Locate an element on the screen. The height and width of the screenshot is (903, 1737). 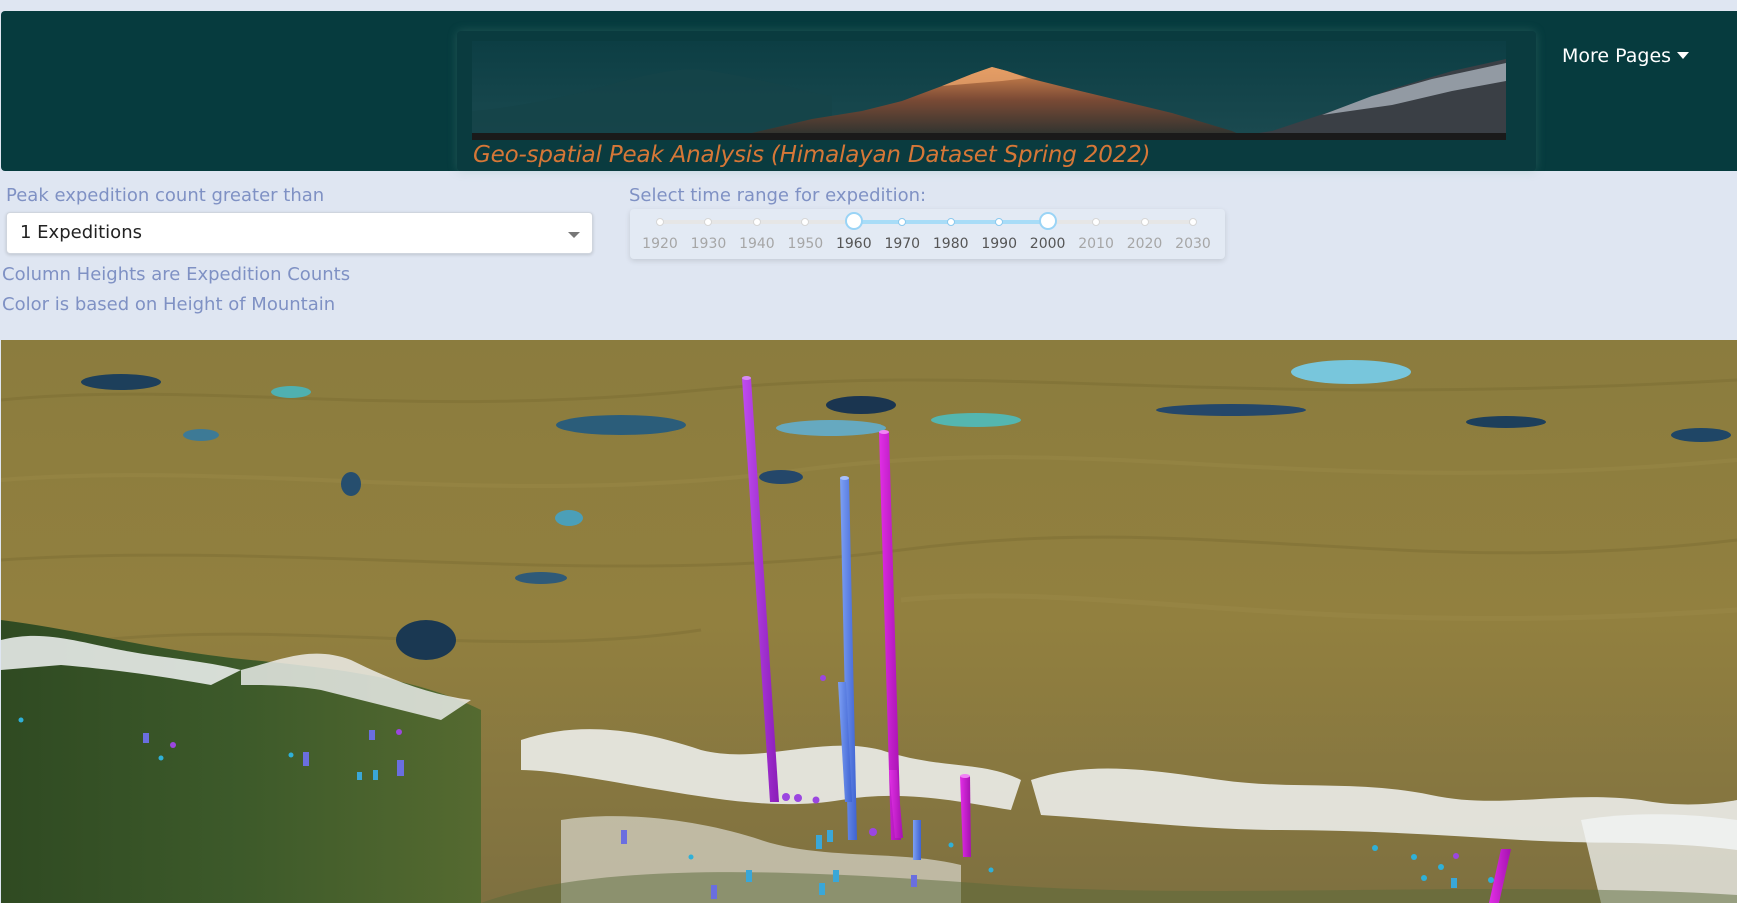
time-range-label: Select time range for expedition: is located at coordinates (778, 195).